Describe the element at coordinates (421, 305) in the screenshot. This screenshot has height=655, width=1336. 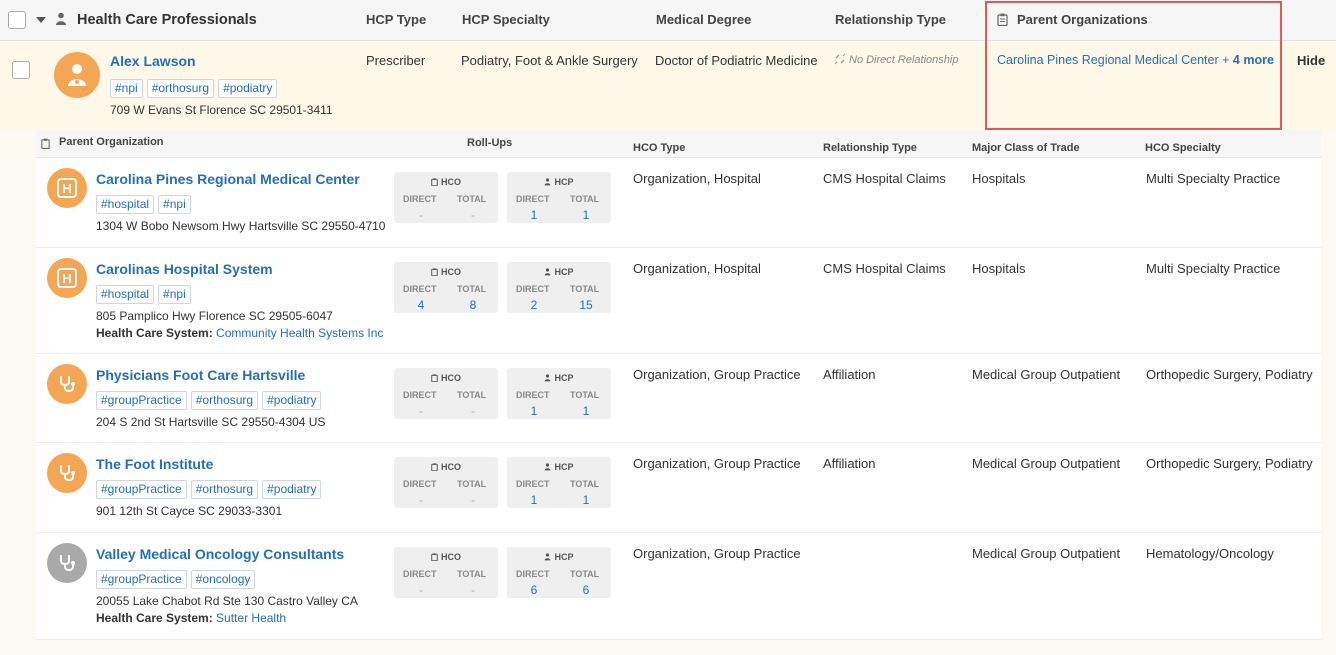
I see `hco-direct-value: 4` at that location.